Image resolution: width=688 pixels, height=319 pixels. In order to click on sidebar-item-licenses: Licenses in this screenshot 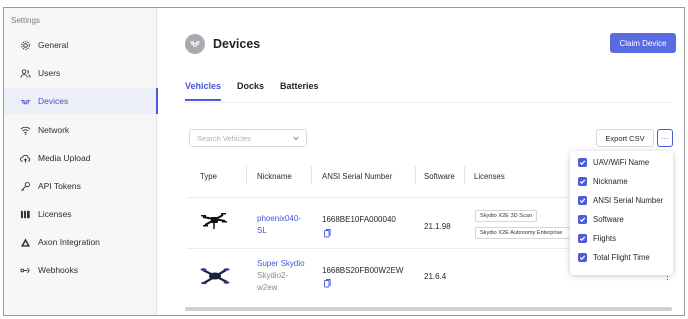, I will do `click(80, 214)`.